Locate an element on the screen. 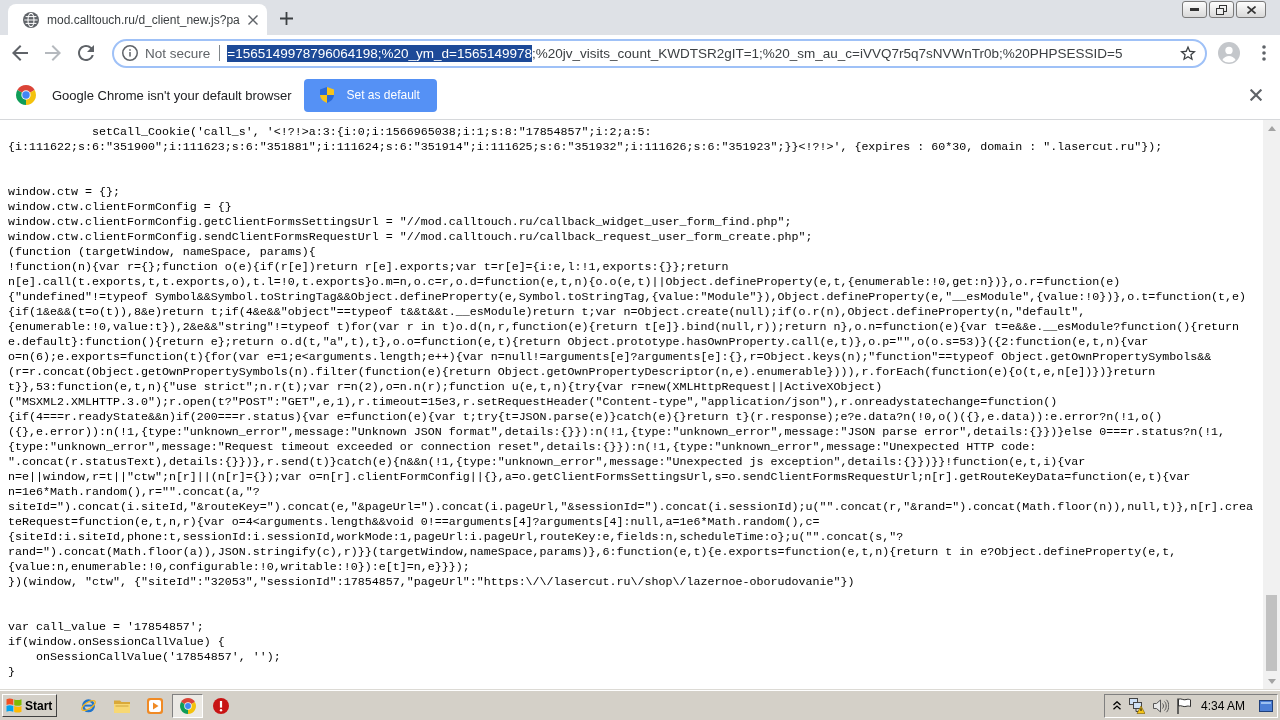 This screenshot has width=1280, height=720. code-line: {if(4===r.readyState&&n)if(200===r.status){var e=function(e){var t;try{t=JSON.parse(e)}catch(e){}return t}(r.response);e?e.data?n(!0,o()({},e.data)):e.error?n(!1,o() is located at coordinates (585, 417).